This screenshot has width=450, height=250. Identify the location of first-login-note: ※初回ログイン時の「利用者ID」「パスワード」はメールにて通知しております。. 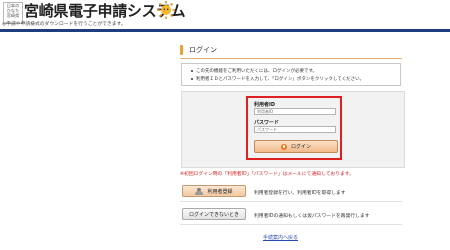
(267, 174).